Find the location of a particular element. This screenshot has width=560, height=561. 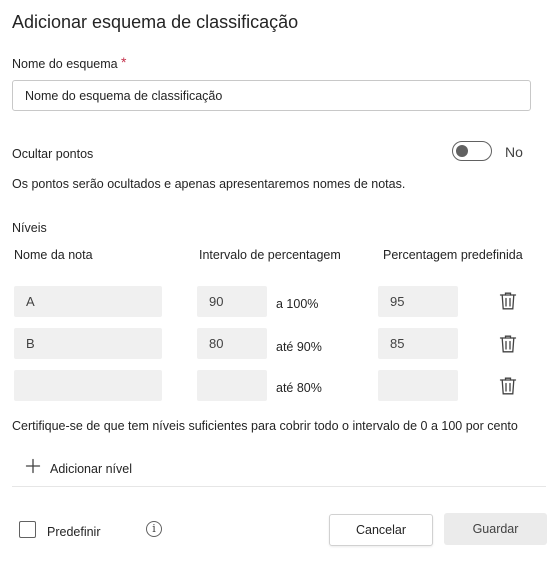

save-button: Guardar is located at coordinates (495, 529).